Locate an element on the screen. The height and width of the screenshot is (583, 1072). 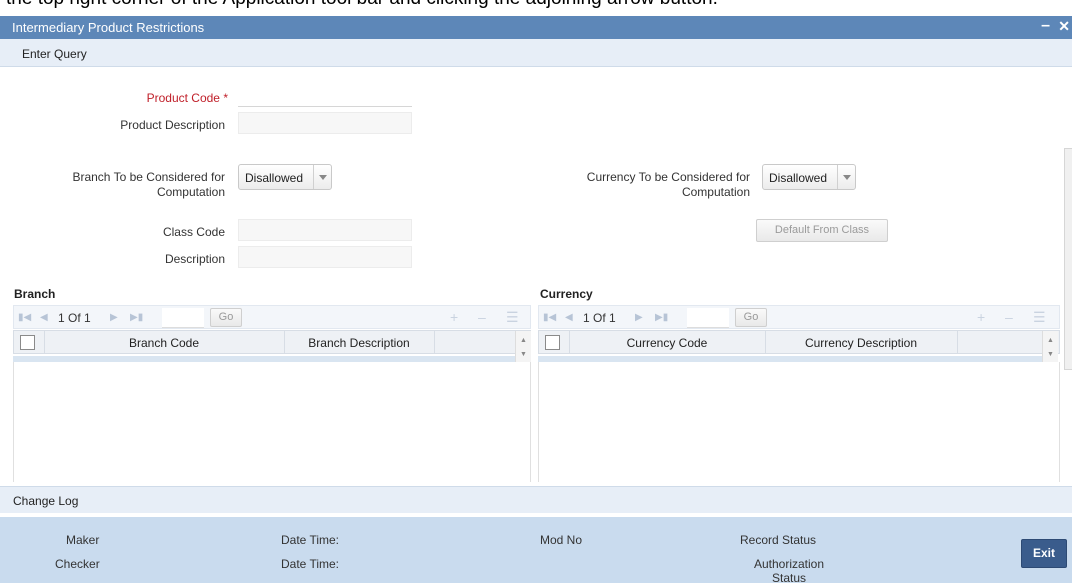
minimize-icon: – is located at coordinates (1045, 26).